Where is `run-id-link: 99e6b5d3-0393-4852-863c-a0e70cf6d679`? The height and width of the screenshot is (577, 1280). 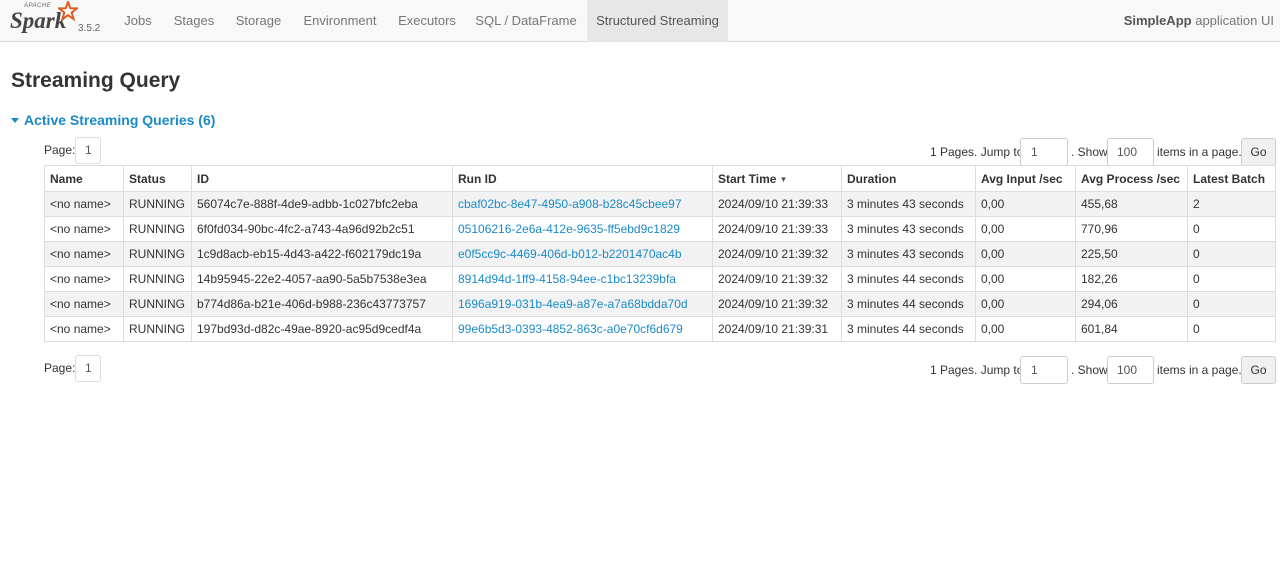 run-id-link: 99e6b5d3-0393-4852-863c-a0e70cf6d679 is located at coordinates (570, 329).